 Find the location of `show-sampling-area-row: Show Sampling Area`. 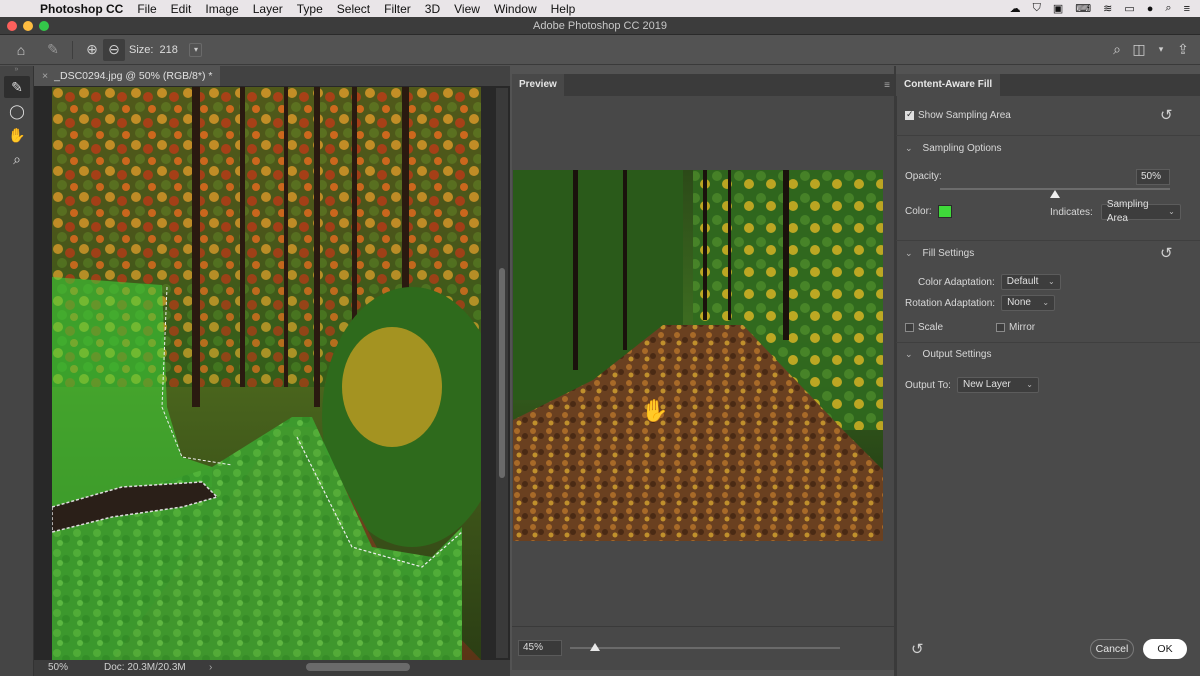

show-sampling-area-row: Show Sampling Area is located at coordinates (958, 115).